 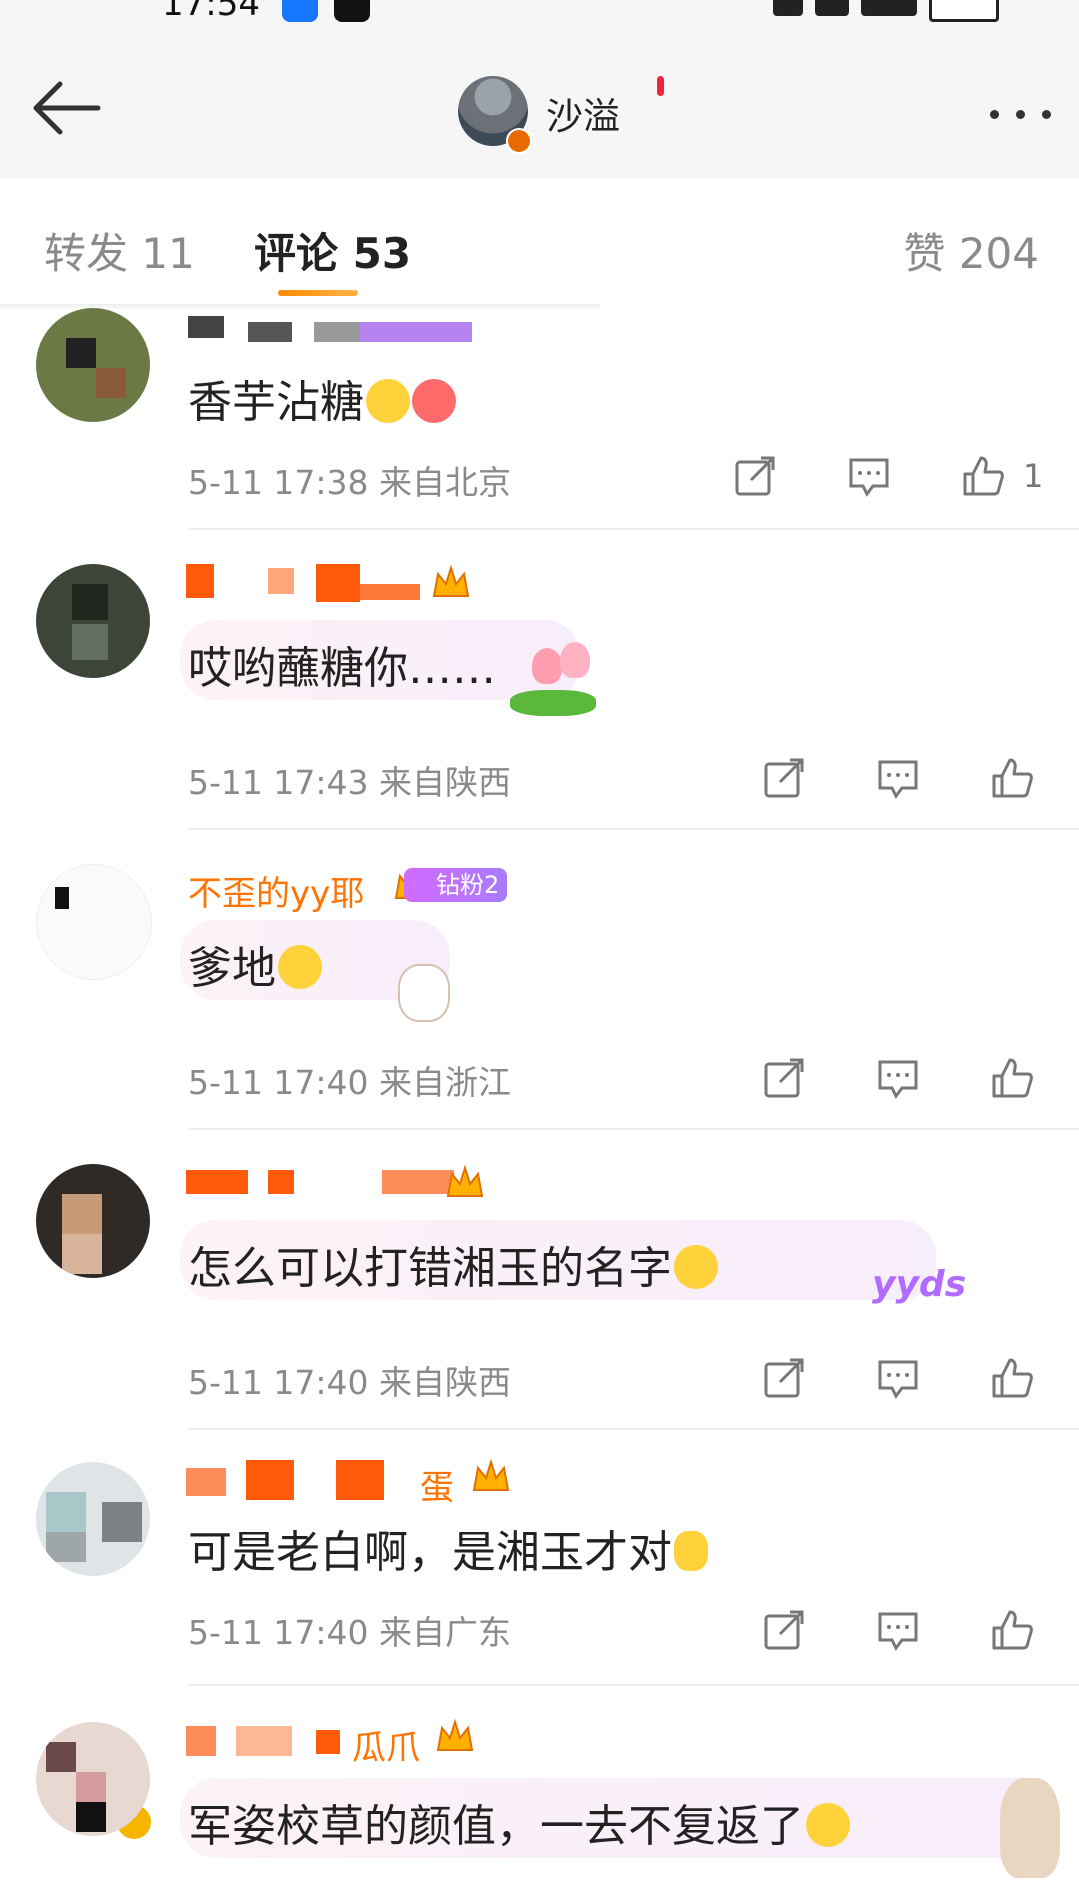 I want to click on comment-text-content: 可是老白啊，是湘玉才对, so click(x=430, y=1552).